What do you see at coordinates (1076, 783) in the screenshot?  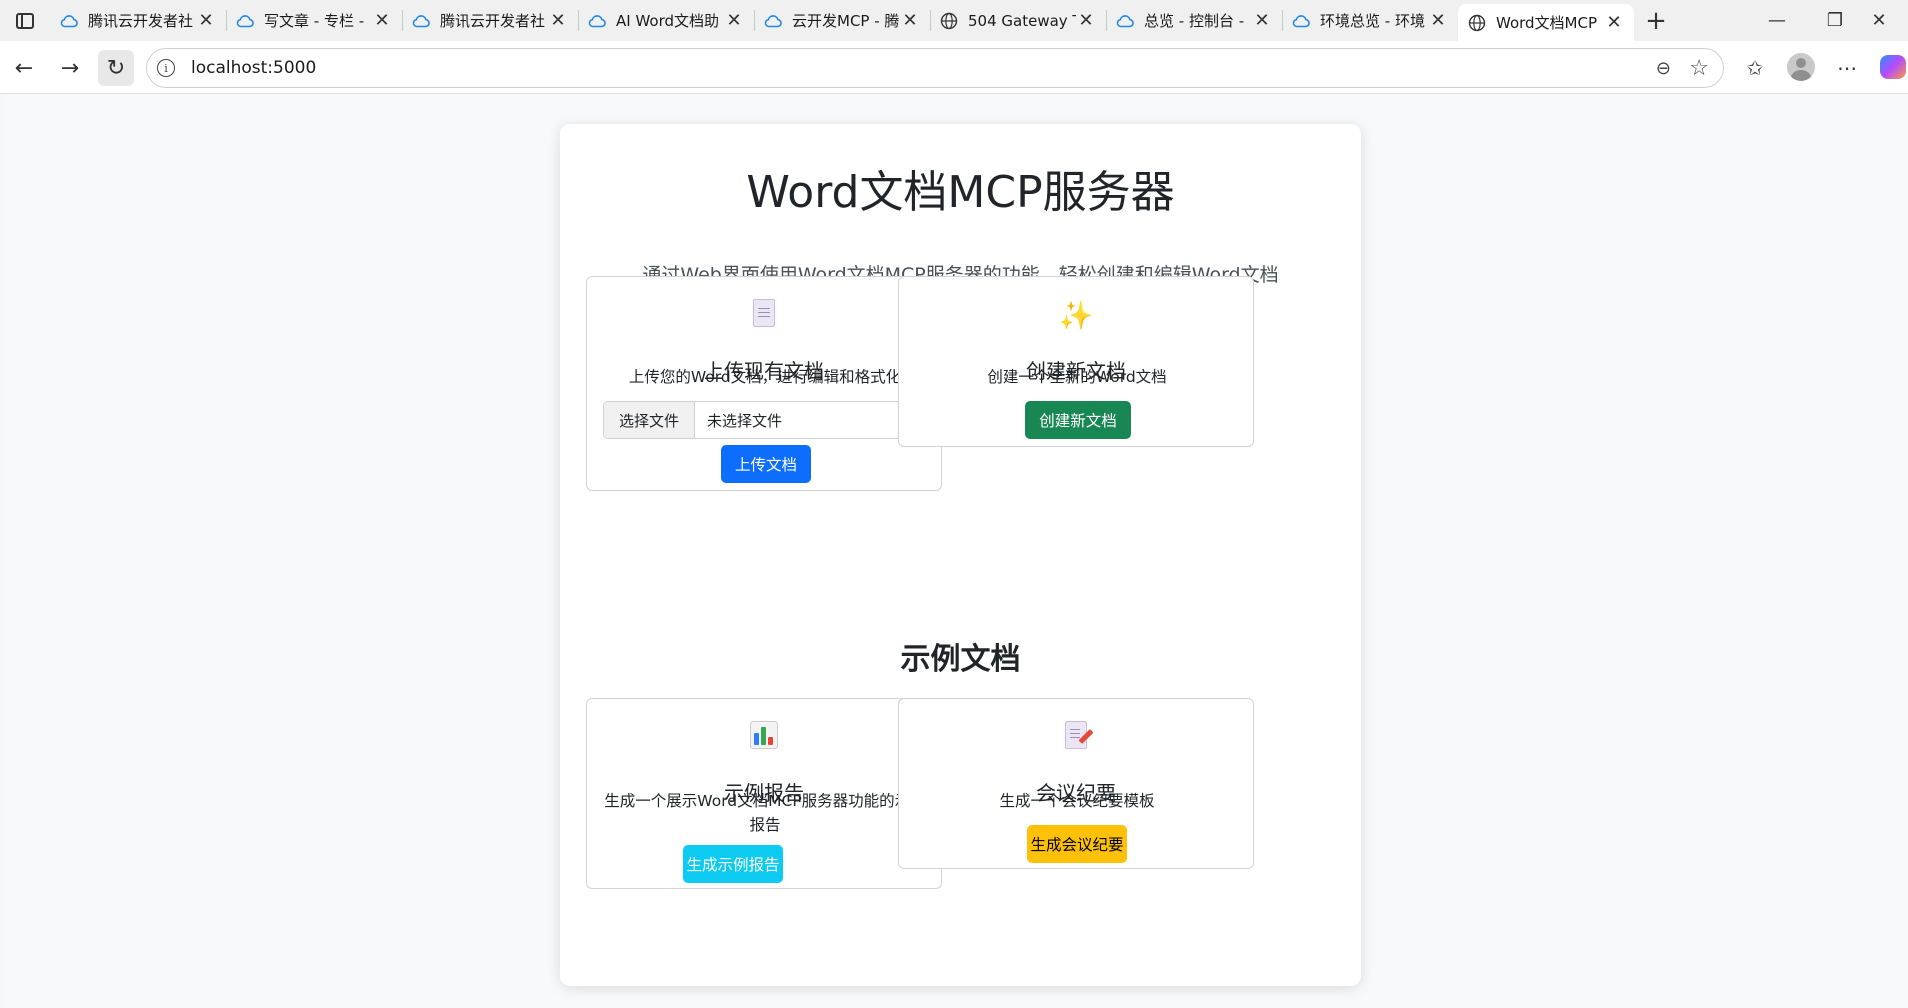 I see `meeting-minutes-card: 会议纪要 生成一个会议纪要模板 生成会议纪要` at bounding box center [1076, 783].